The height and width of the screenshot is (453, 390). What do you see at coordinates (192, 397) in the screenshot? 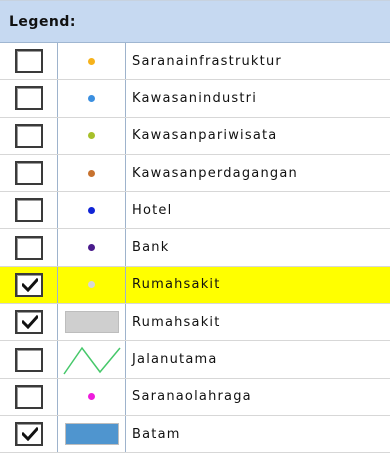
I see `legend-row-label: Saranaolahraga` at bounding box center [192, 397].